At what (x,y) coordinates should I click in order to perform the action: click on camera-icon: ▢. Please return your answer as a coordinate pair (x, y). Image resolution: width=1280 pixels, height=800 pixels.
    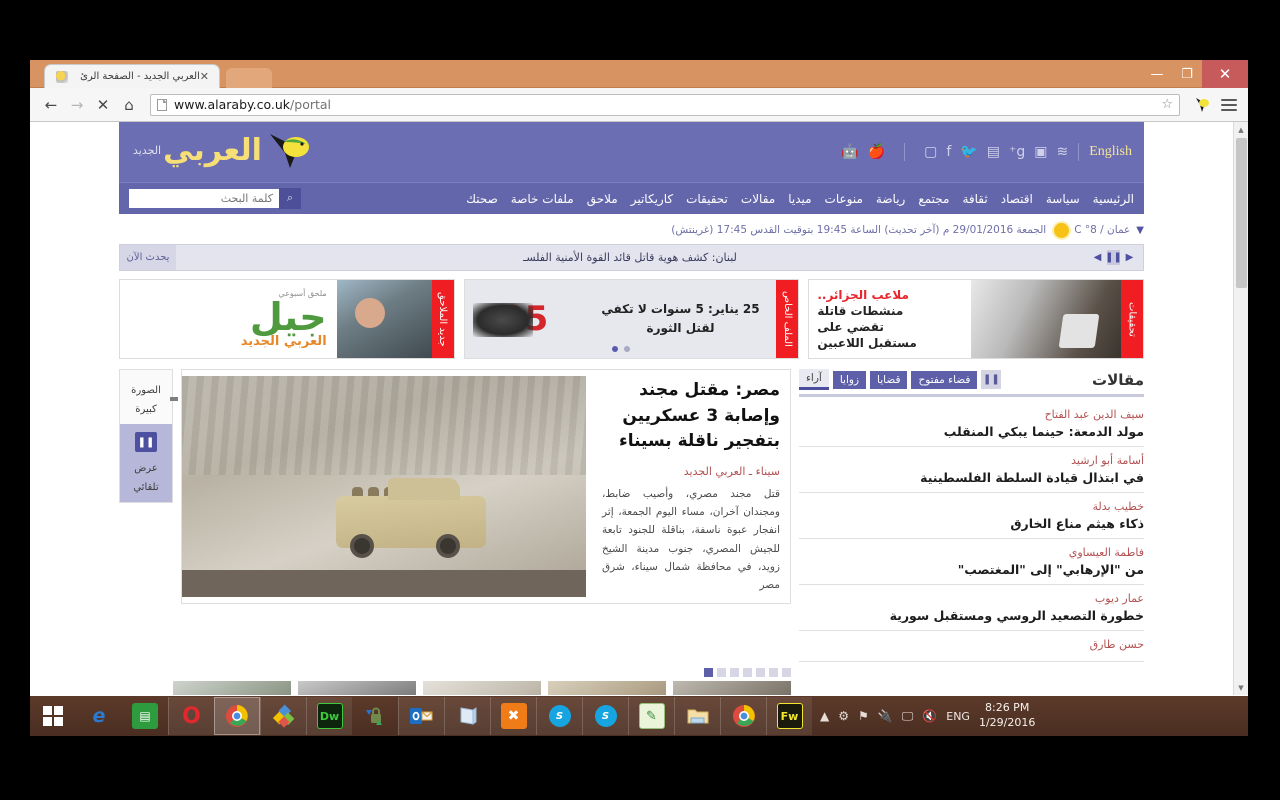
    Looking at the image, I should click on (930, 152).